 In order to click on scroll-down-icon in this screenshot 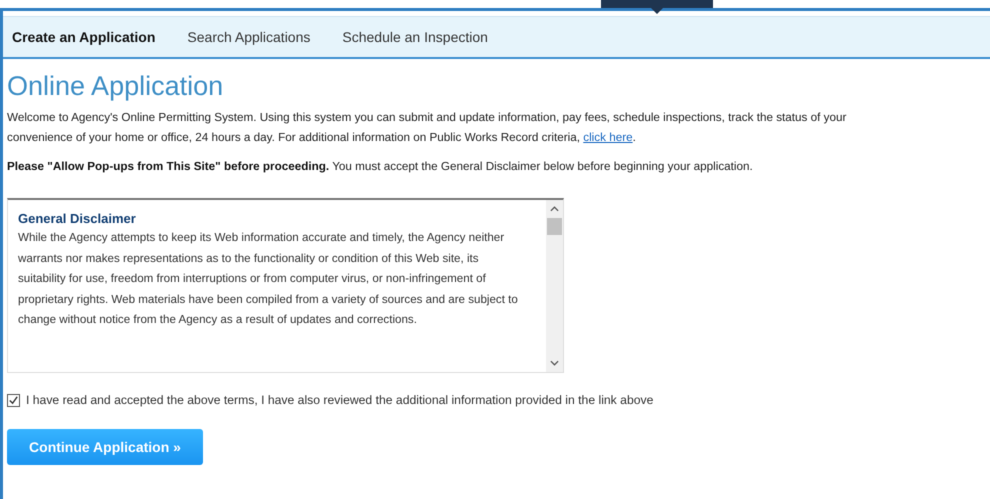, I will do `click(554, 363)`.